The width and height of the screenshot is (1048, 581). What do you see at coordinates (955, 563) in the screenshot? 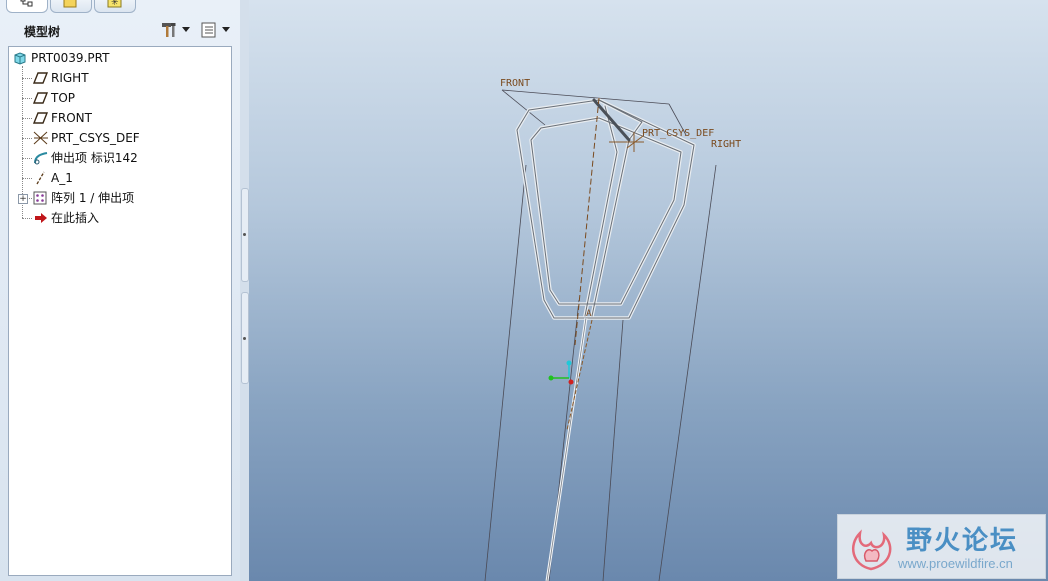
I see `watermark-url: www.proewildfire.cn` at bounding box center [955, 563].